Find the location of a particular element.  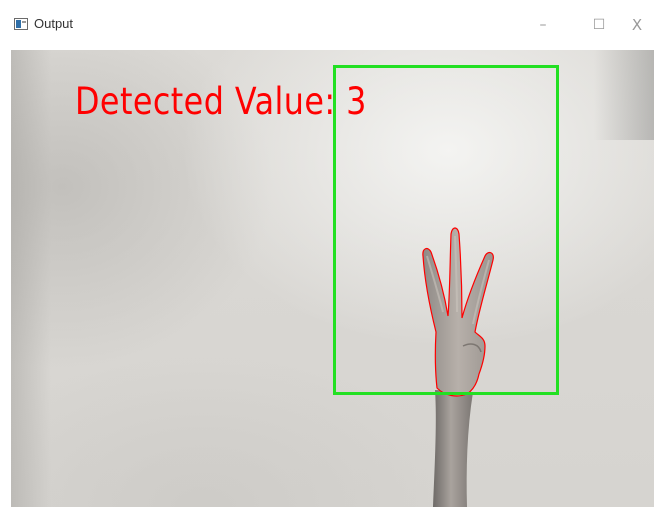

maximize-button: ☐ is located at coordinates (599, 25).